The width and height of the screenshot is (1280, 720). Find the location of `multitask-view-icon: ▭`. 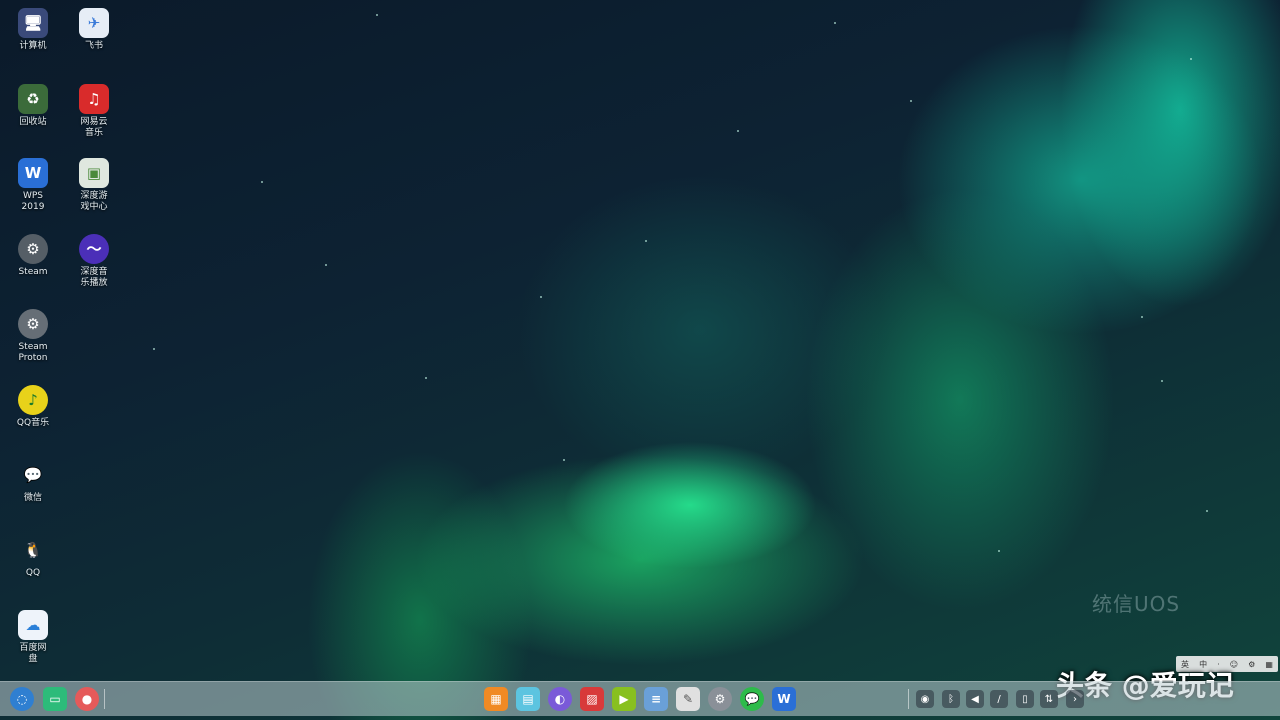

multitask-view-icon: ▭ is located at coordinates (55, 699).